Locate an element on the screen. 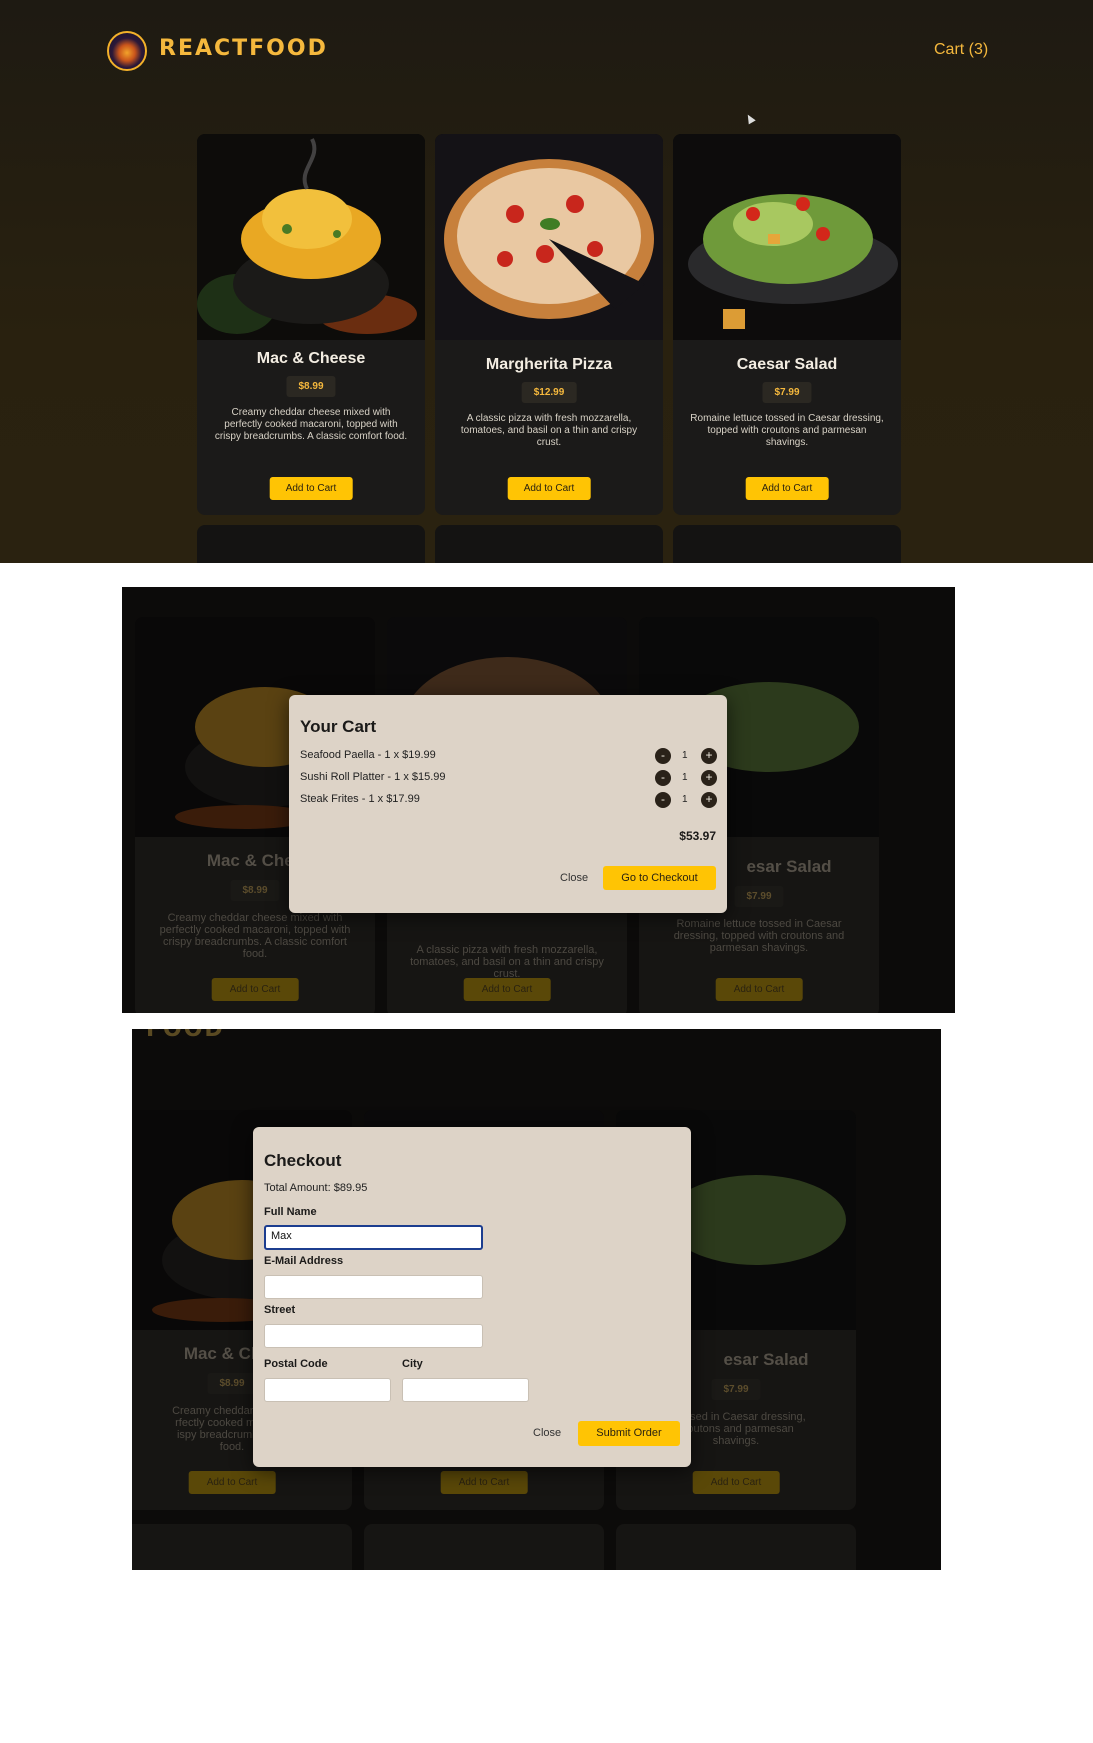  cart-item: Seafood Paella - 1 x $19.99 - 1 + is located at coordinates (508, 756).